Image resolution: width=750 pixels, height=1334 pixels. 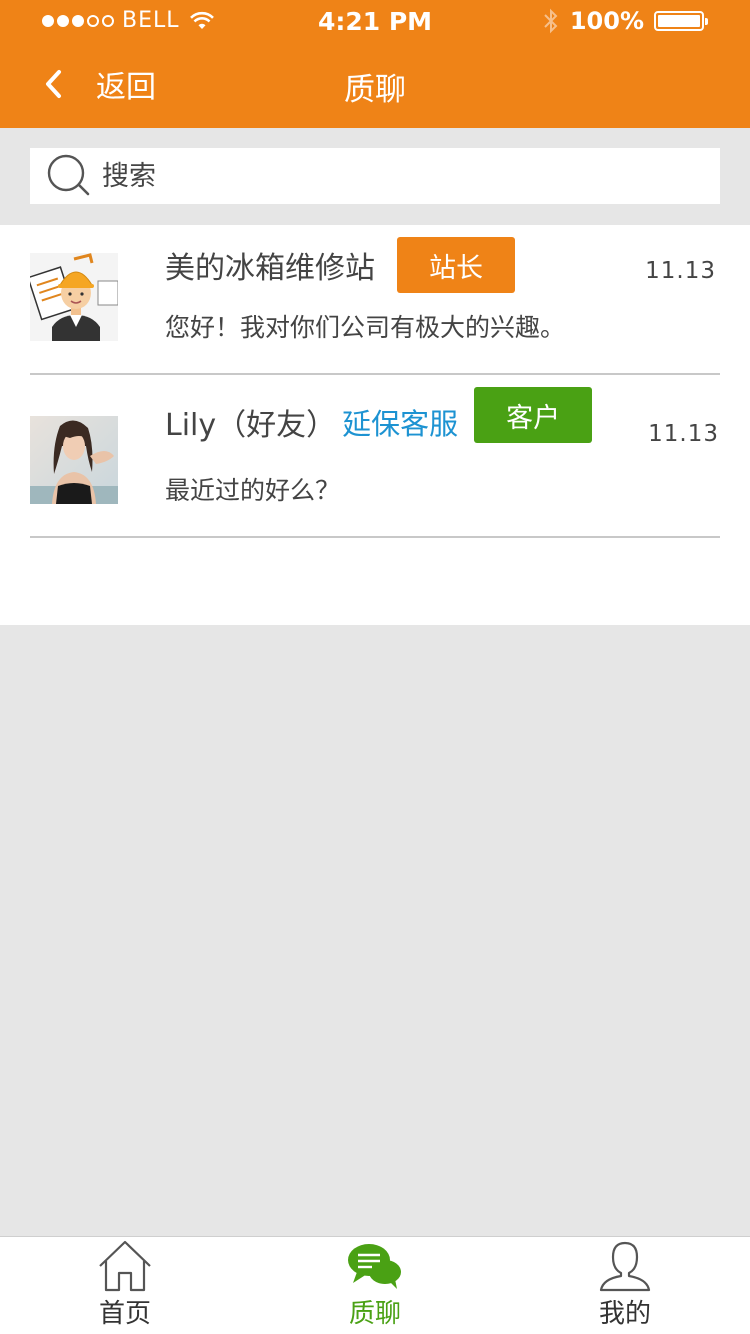 I want to click on user-icon, so click(x=625, y=1266).